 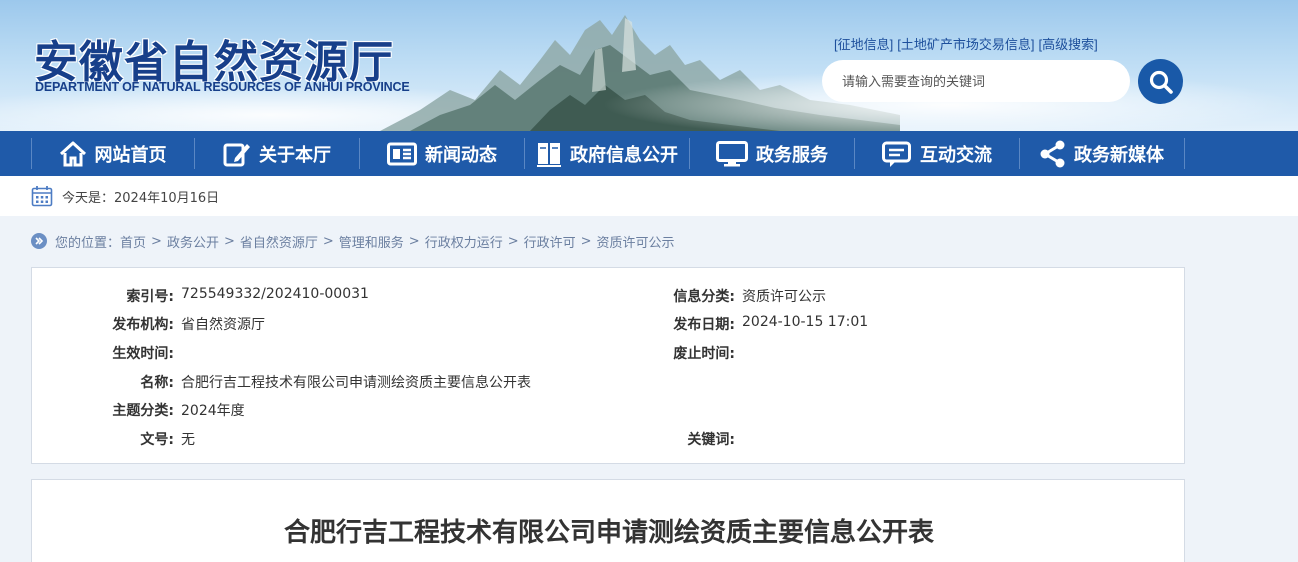 I want to click on meta-publisher: 省自然资源厅, so click(x=223, y=325).